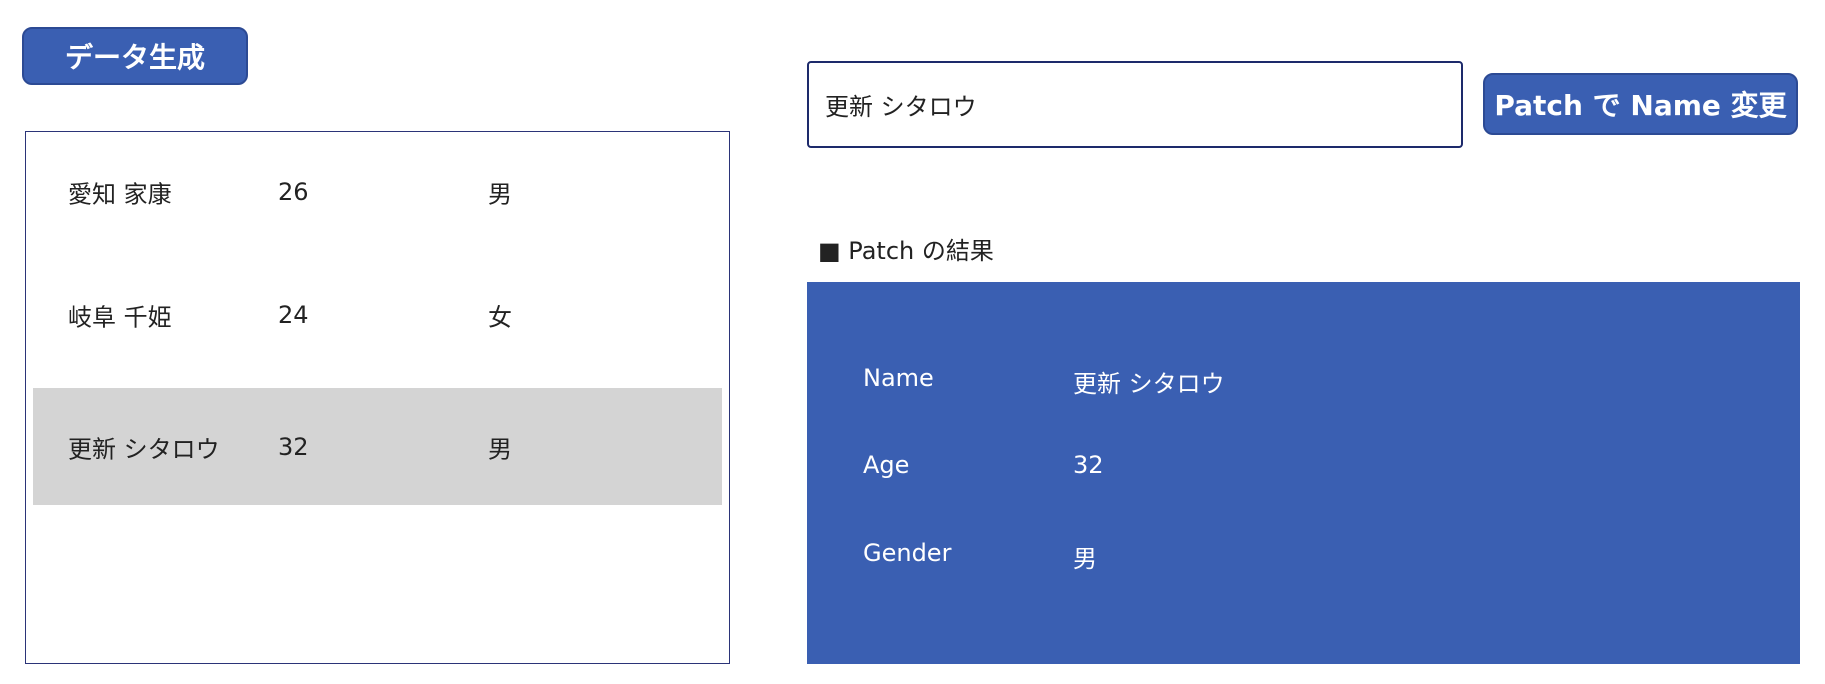  What do you see at coordinates (377, 446) in the screenshot?
I see `gallery-row-selected: 更新 シタロウ 32 男` at bounding box center [377, 446].